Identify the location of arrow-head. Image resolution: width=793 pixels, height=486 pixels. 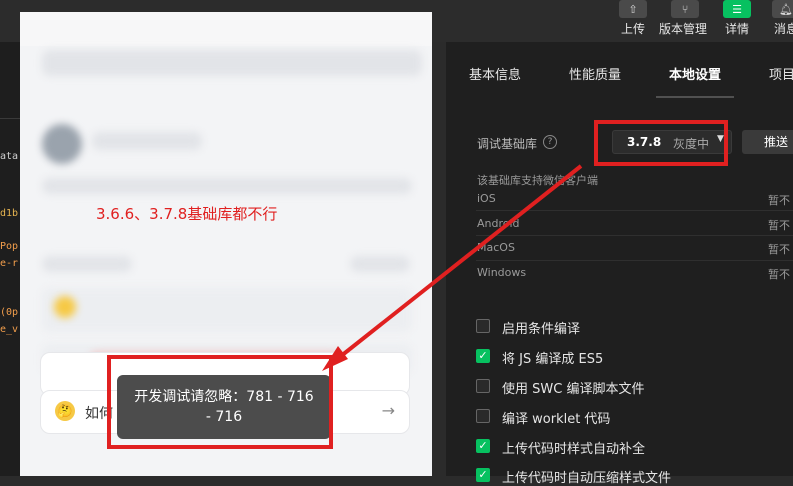
(335, 358).